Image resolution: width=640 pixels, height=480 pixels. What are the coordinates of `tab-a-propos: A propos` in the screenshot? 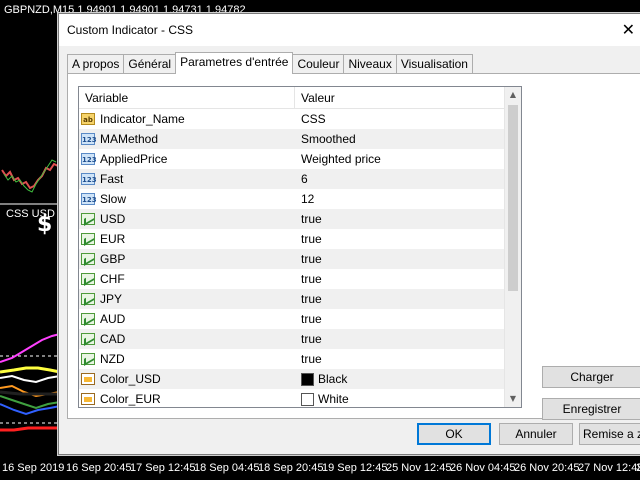 It's located at (96, 64).